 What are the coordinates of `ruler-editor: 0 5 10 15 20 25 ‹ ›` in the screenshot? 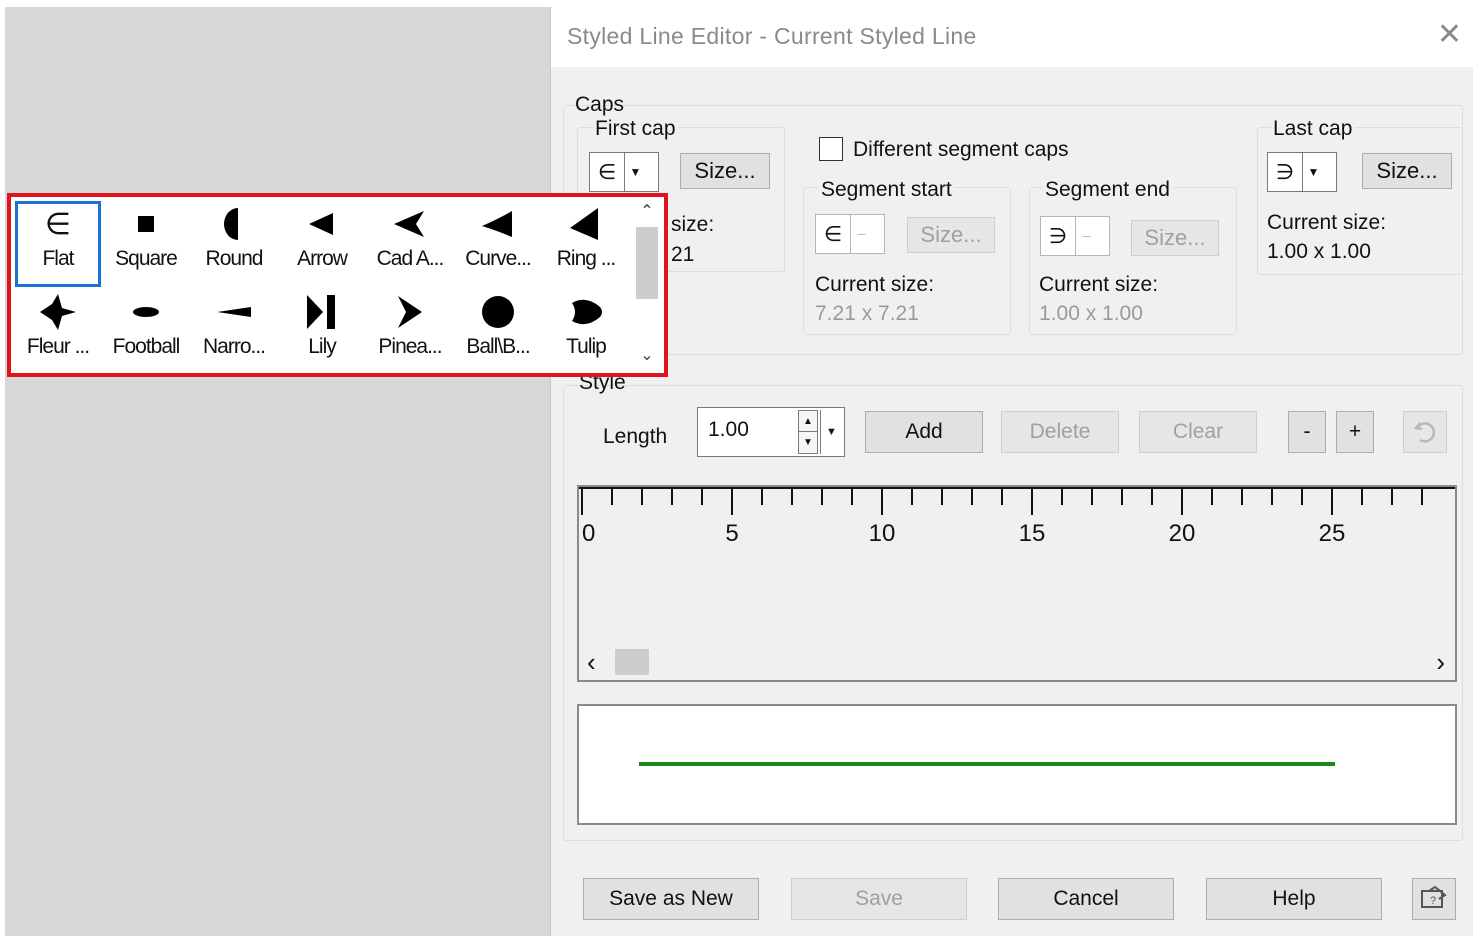 It's located at (1017, 583).